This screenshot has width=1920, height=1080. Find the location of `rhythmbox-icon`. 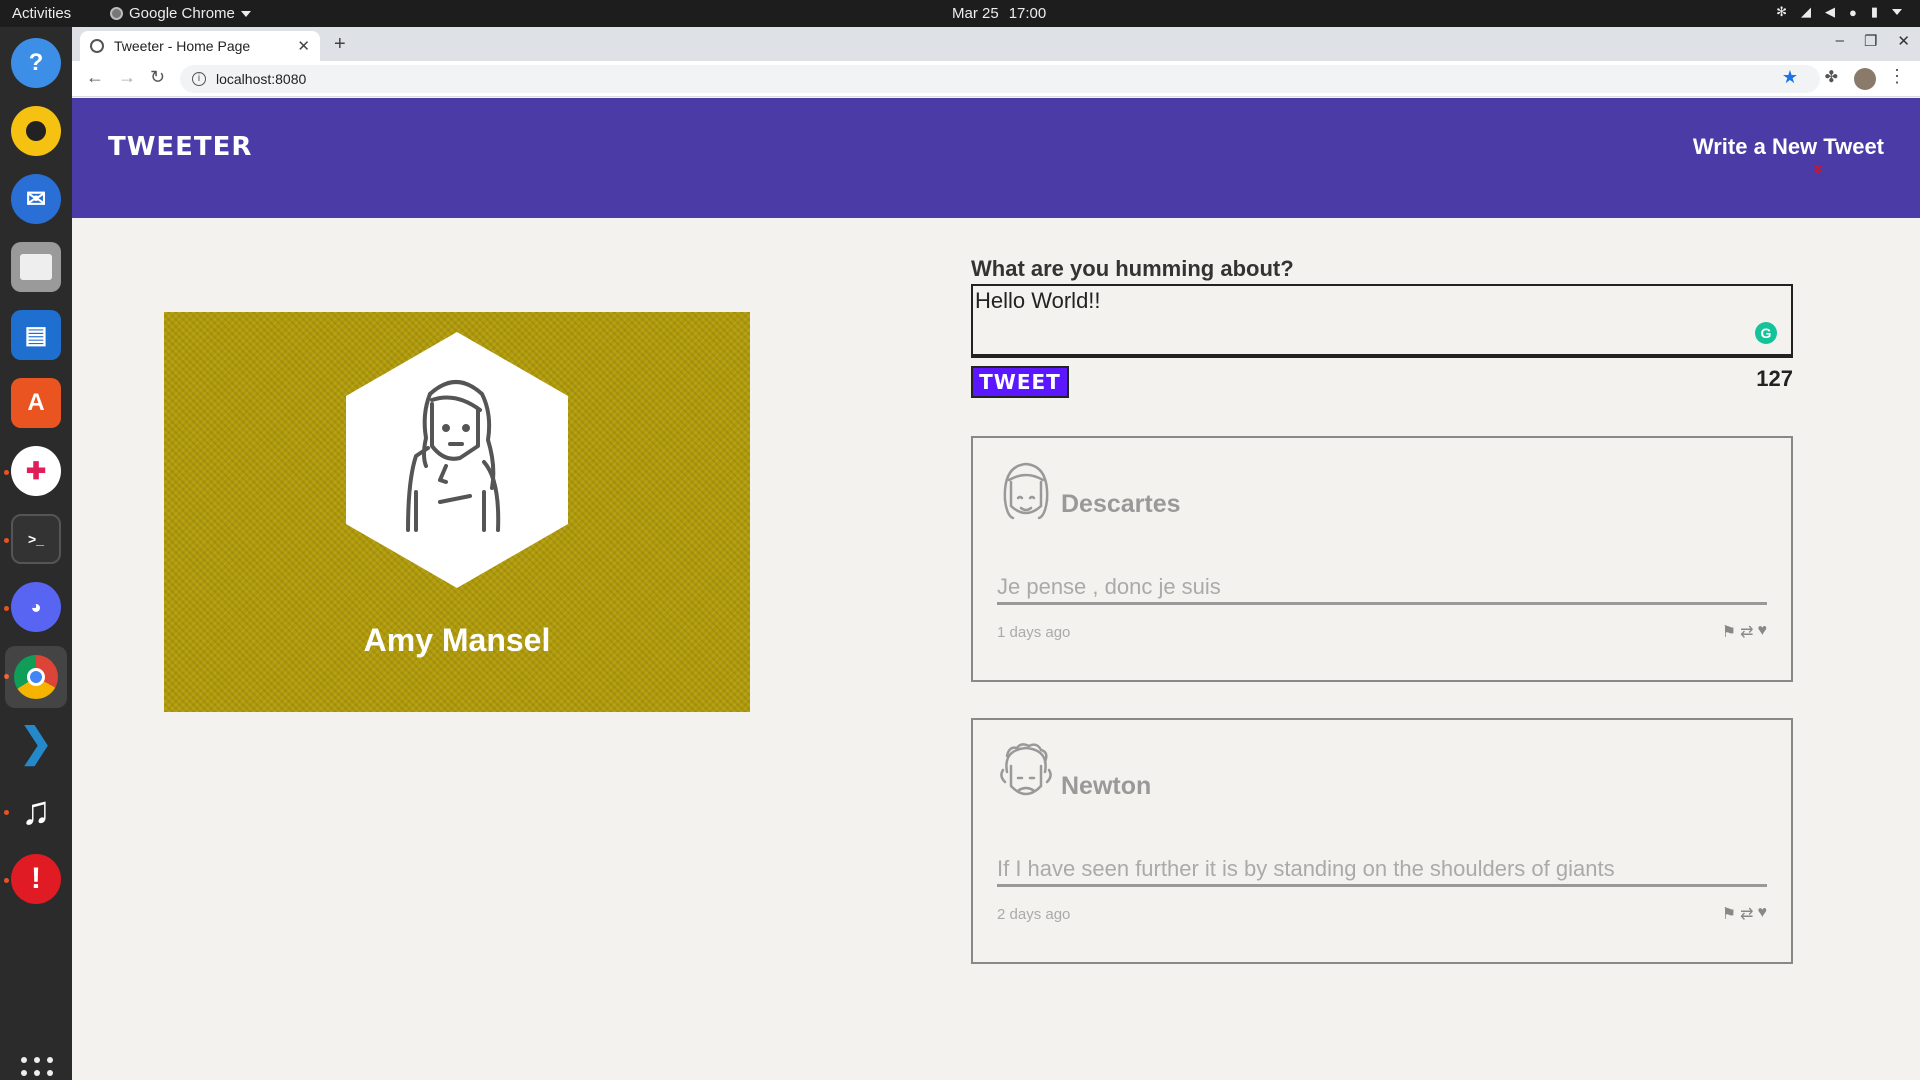

rhythmbox-icon is located at coordinates (36, 131).